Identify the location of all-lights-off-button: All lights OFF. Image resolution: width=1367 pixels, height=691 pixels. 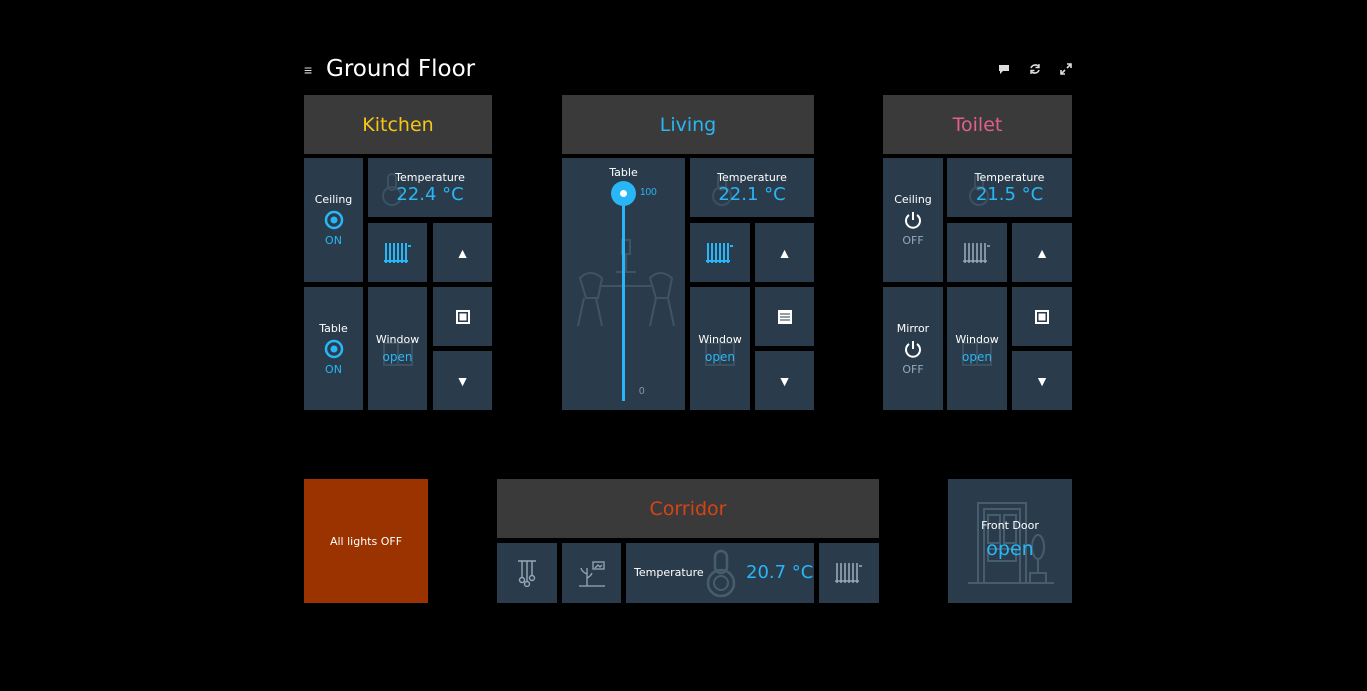
(366, 541).